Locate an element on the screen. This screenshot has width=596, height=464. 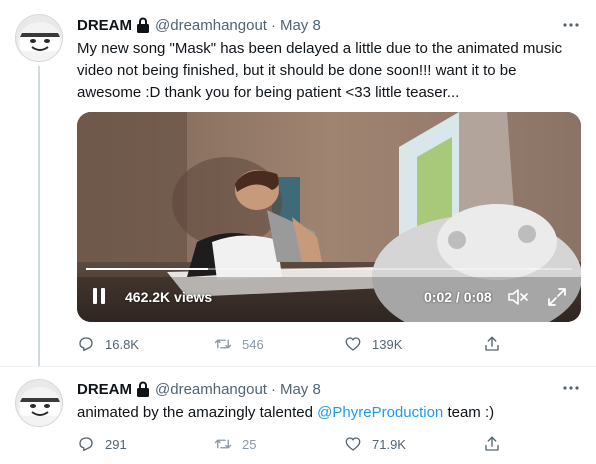
view-count: 462.2K views is located at coordinates (169, 297).